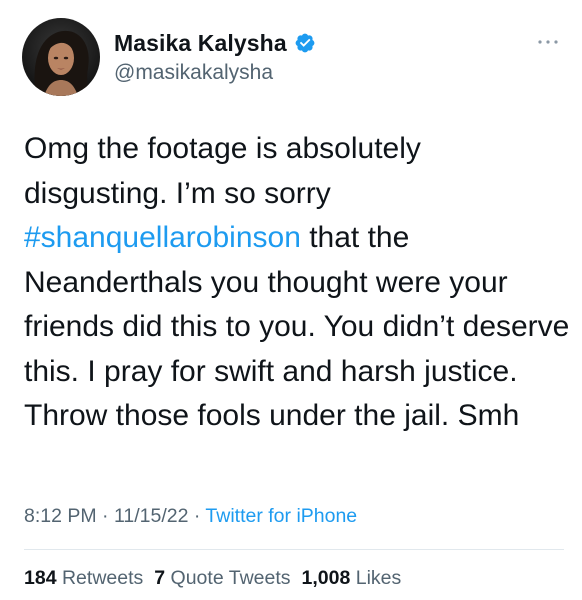 The width and height of the screenshot is (582, 600). I want to click on quote-tweets-label: Quote Tweets, so click(230, 578).